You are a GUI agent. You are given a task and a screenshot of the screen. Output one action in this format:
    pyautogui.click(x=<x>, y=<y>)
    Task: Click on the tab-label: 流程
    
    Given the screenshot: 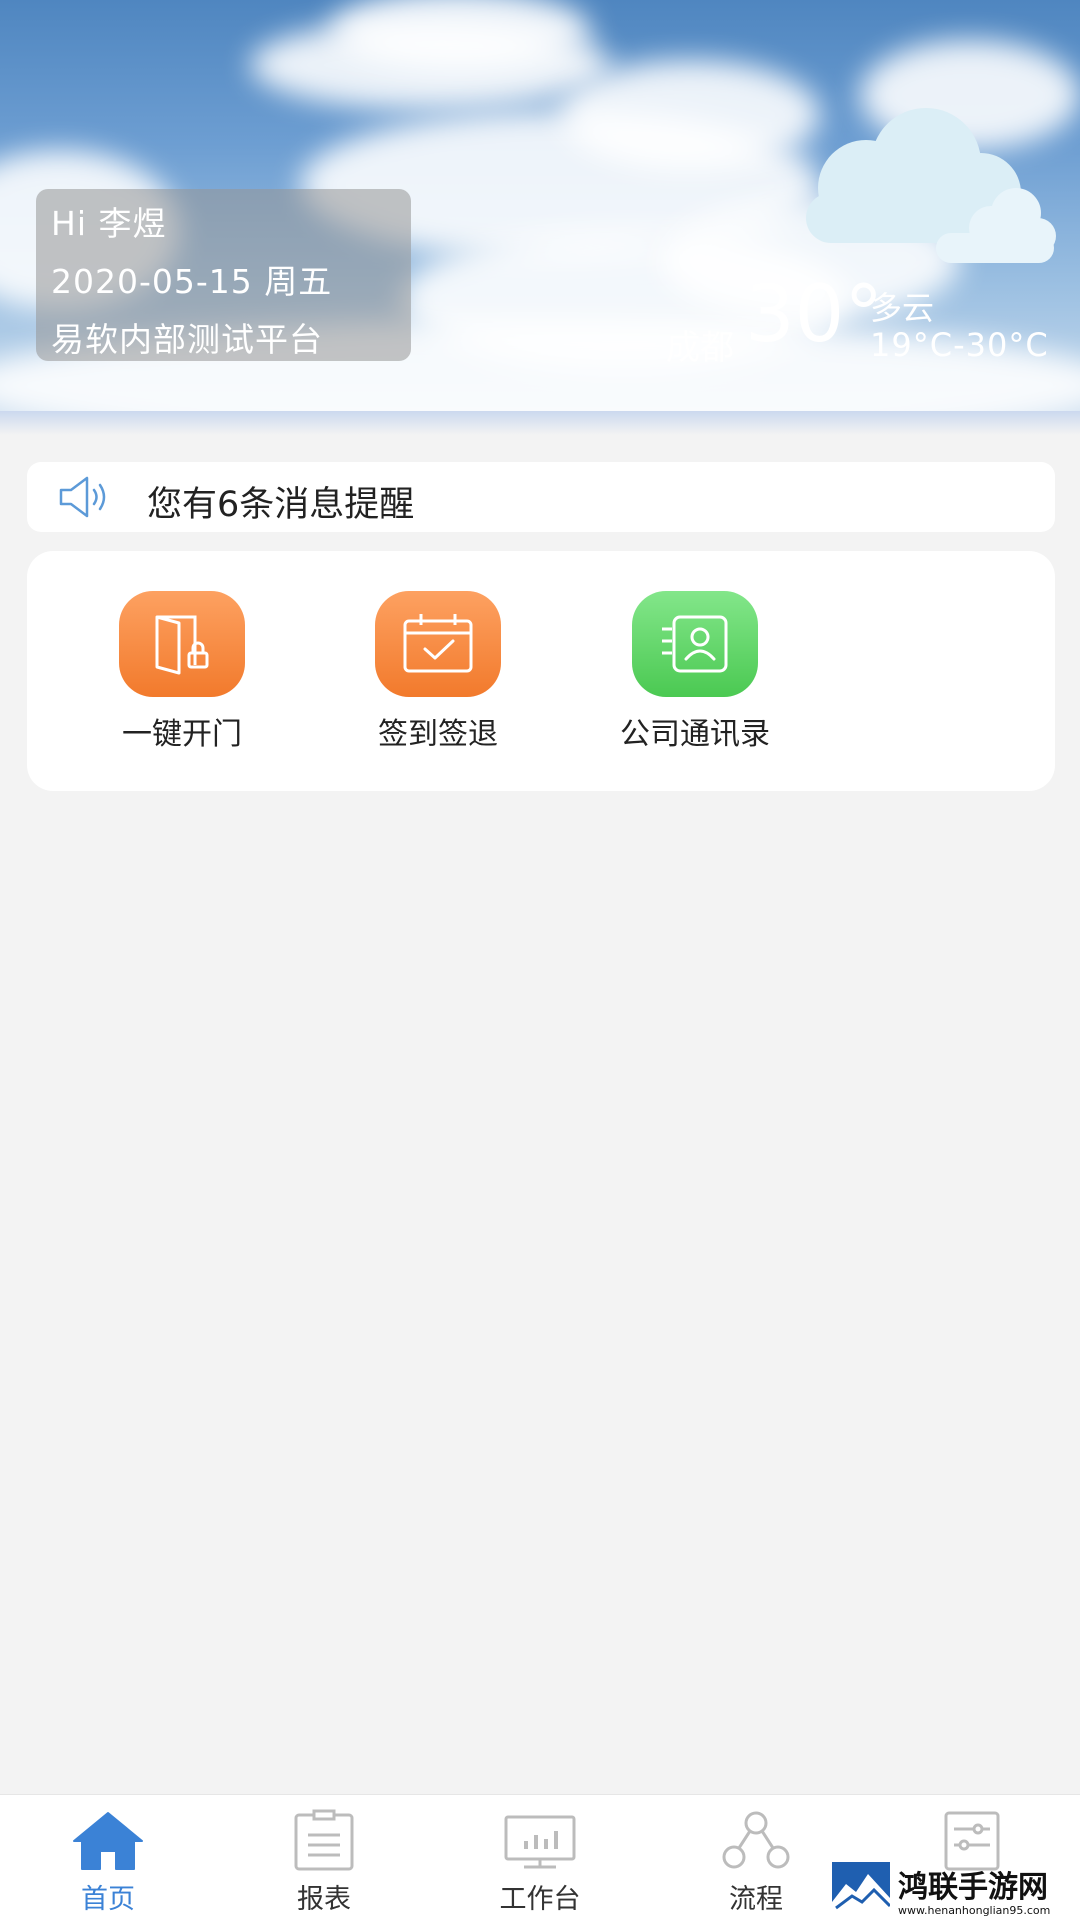 What is the action you would take?
    pyautogui.click(x=756, y=1899)
    